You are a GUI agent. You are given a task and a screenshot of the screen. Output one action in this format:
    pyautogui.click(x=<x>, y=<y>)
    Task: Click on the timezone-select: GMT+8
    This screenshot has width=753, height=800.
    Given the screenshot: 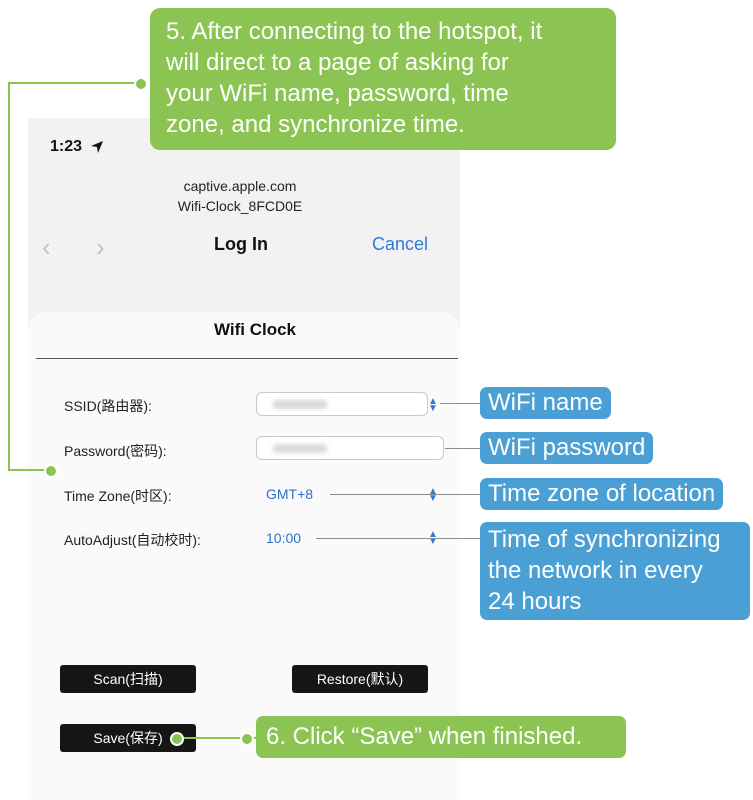 What is the action you would take?
    pyautogui.click(x=289, y=494)
    